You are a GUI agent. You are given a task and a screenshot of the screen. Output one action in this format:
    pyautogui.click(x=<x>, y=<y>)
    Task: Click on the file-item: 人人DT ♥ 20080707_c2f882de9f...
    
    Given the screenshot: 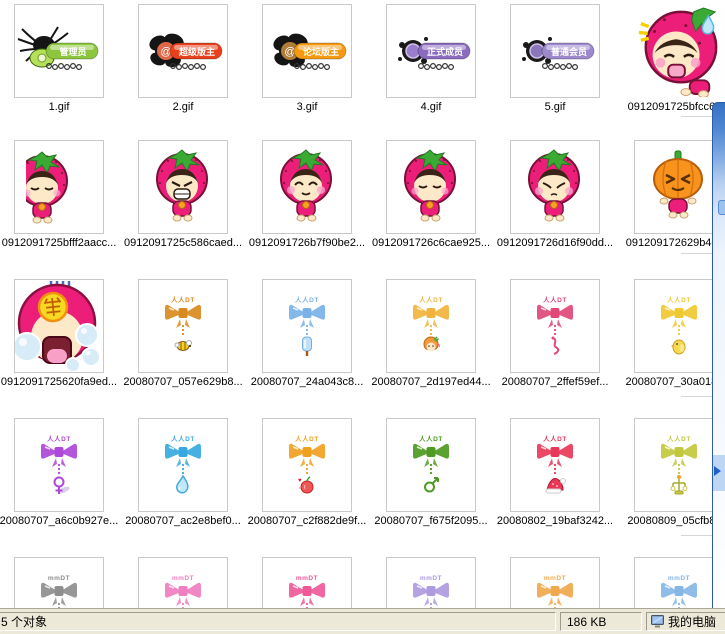 What is the action you would take?
    pyautogui.click(x=307, y=473)
    